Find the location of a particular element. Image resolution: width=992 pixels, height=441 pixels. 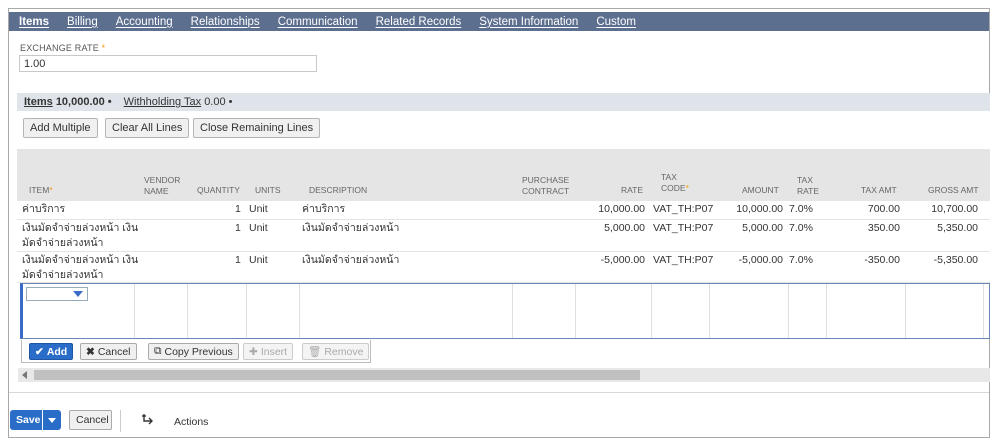

actions-label: Actions is located at coordinates (191, 422).